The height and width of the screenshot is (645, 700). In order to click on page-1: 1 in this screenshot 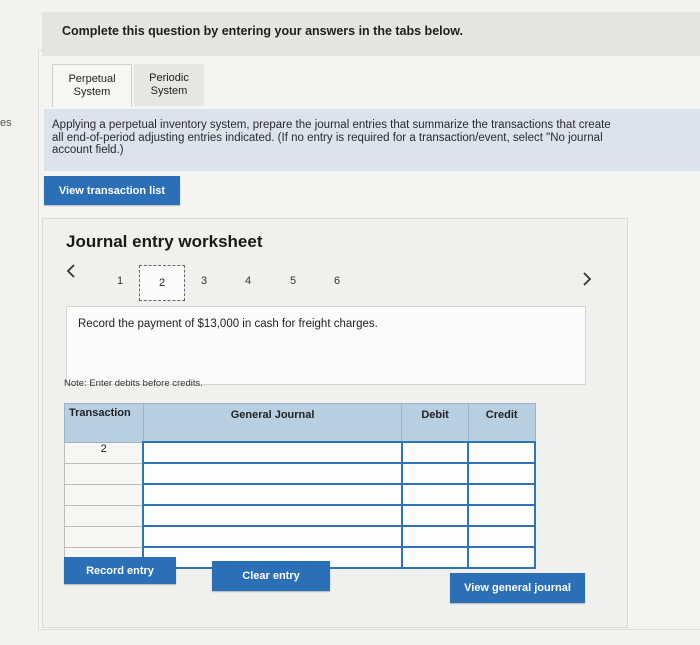, I will do `click(120, 281)`.